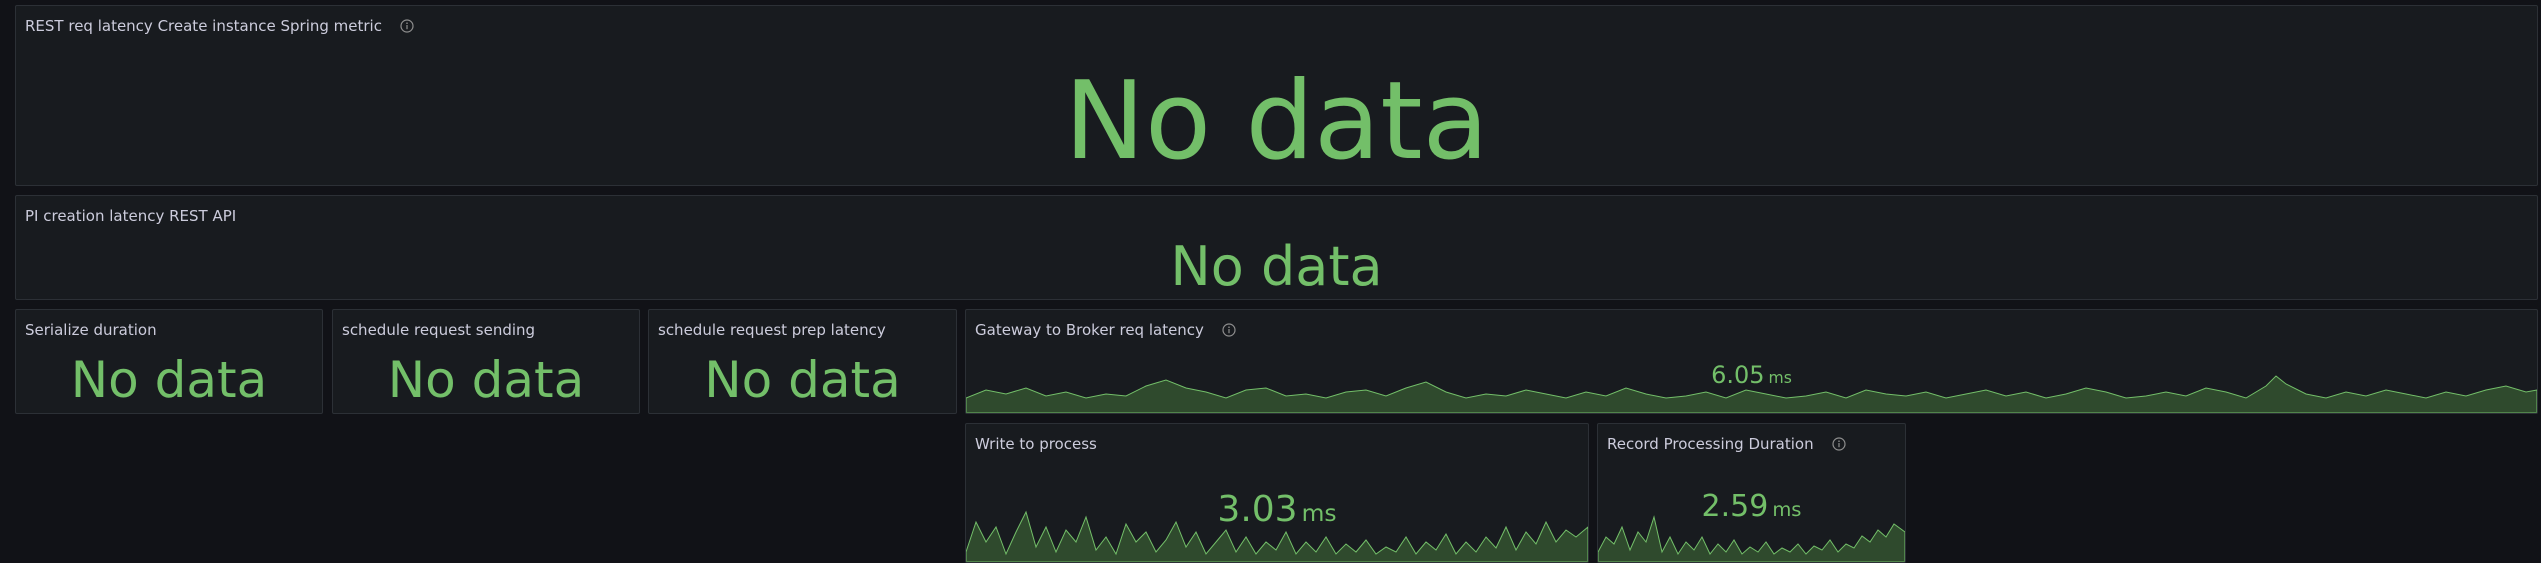 This screenshot has height=563, width=2541. I want to click on panel-header: PI creation latency REST API, so click(130, 216).